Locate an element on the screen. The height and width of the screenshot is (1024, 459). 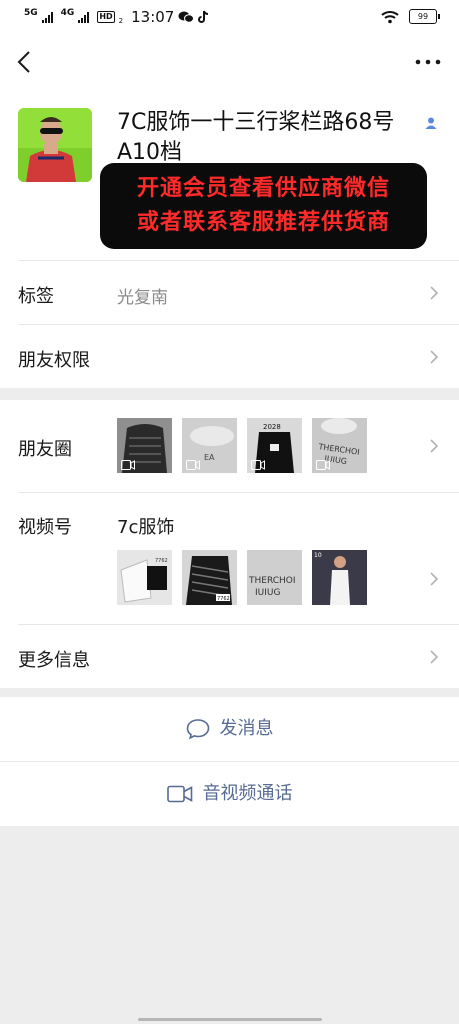
friend-permissions-label: 朋友权限 is located at coordinates (54, 360).